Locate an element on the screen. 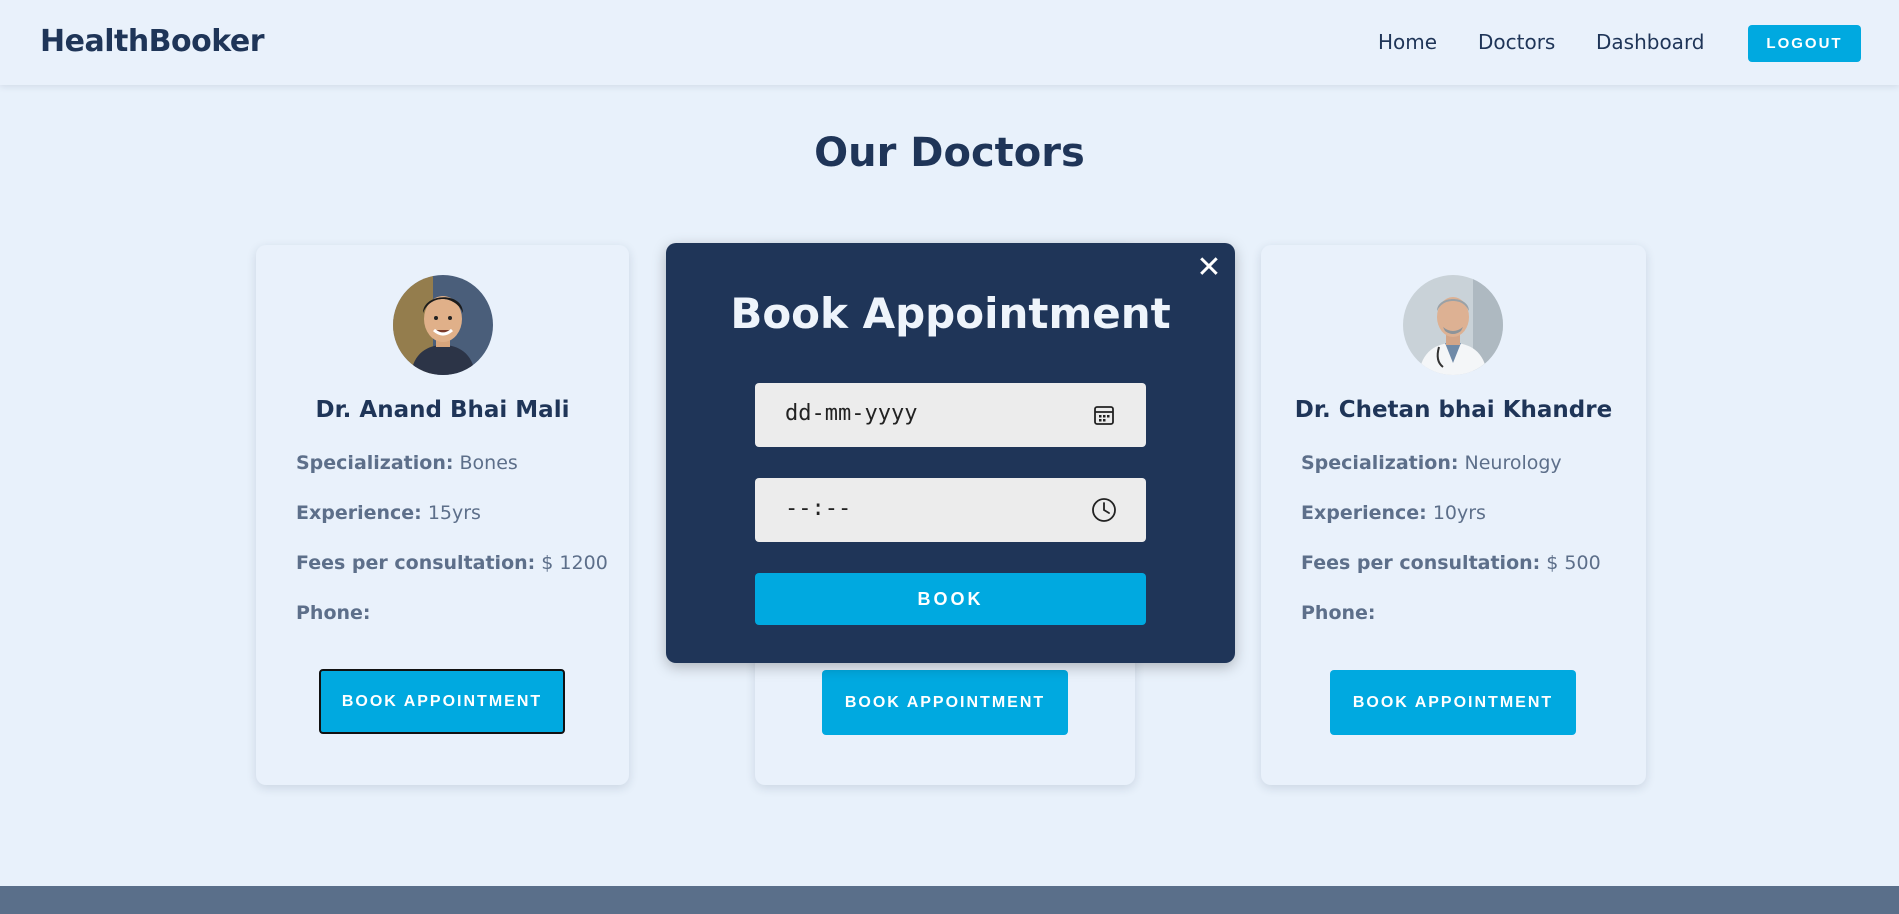  fees-value: $ 500 is located at coordinates (1573, 563).